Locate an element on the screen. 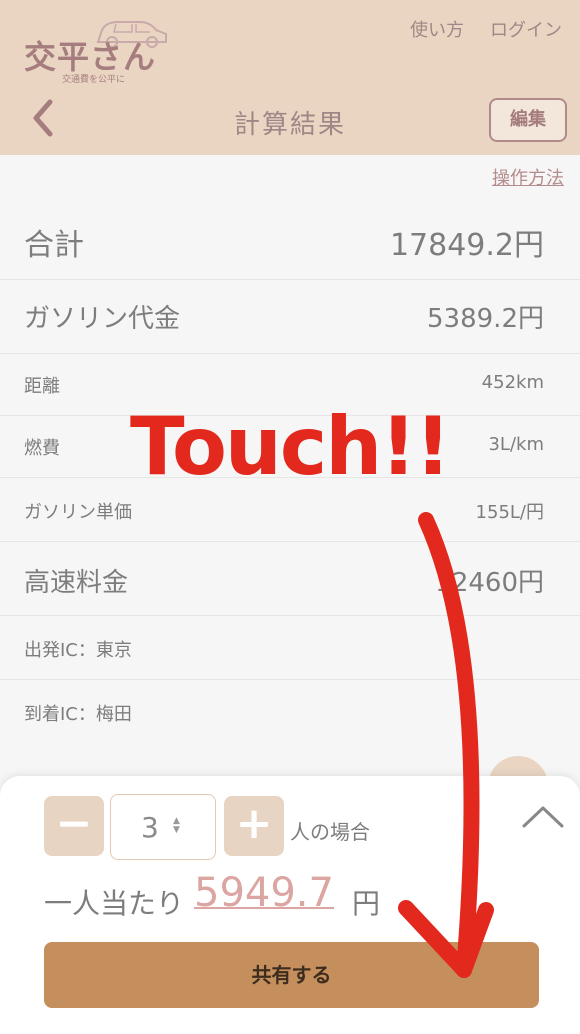 The height and width of the screenshot is (1034, 580). spinner-icon: ▲ ▼ is located at coordinates (176, 826).